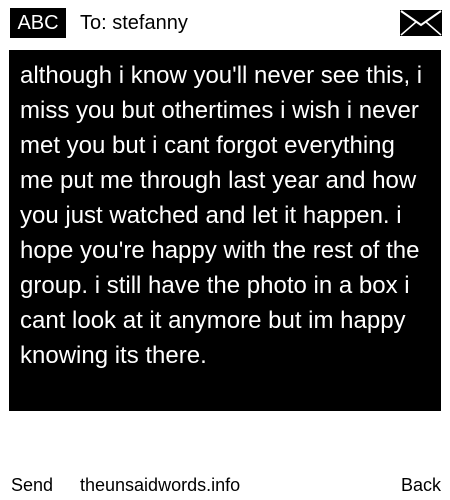  I want to click on recipient-line: To: stefanny, so click(134, 23).